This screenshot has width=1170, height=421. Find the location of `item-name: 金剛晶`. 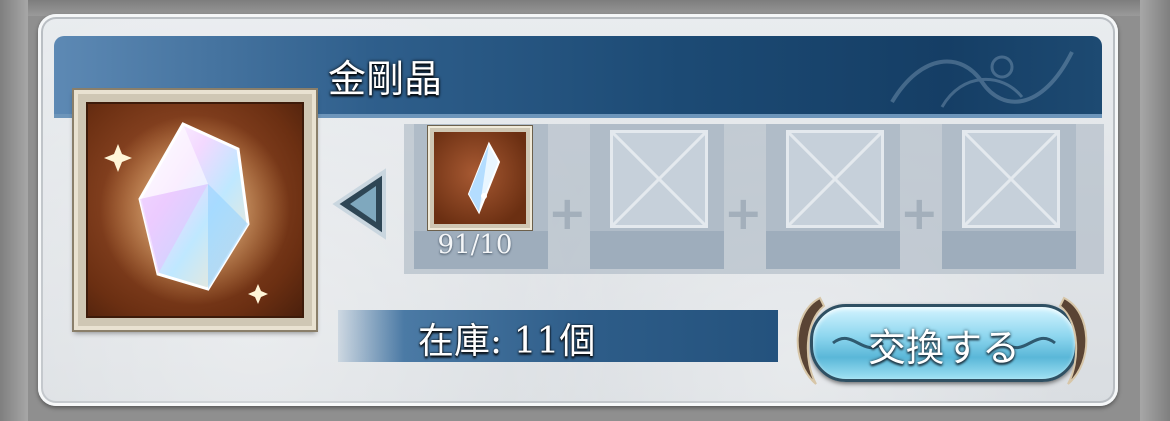

item-name: 金剛晶 is located at coordinates (385, 79).